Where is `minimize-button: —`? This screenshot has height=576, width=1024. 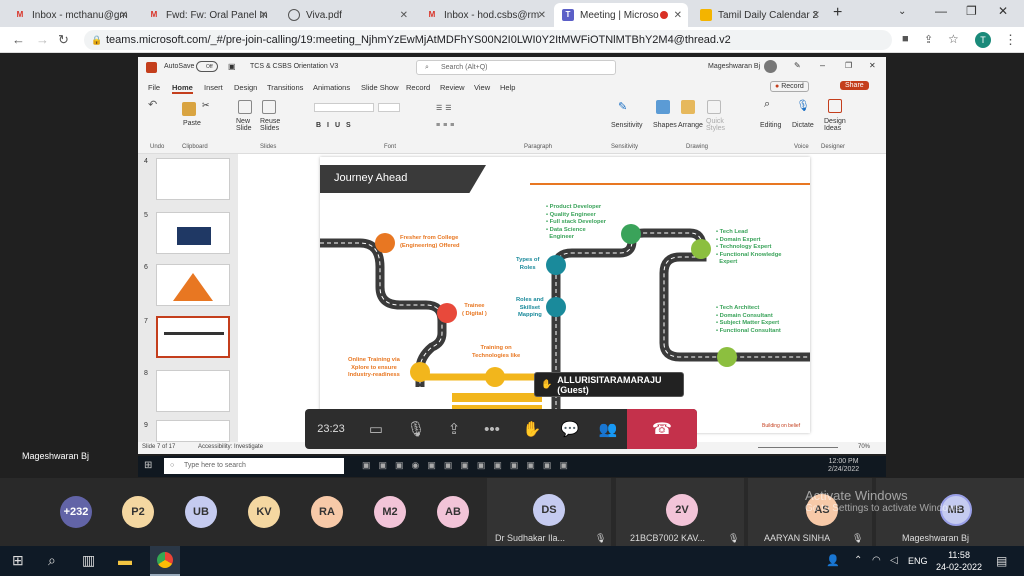 minimize-button: — is located at coordinates (941, 11).